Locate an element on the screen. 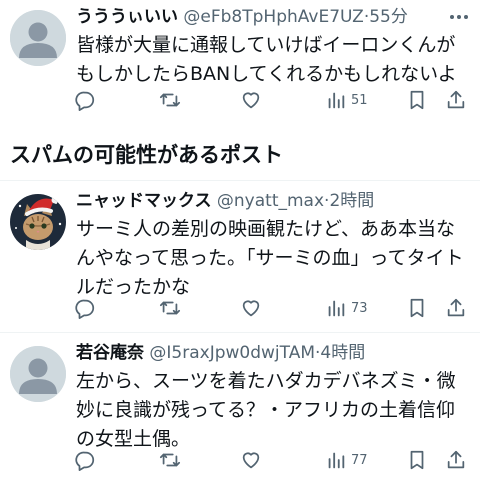 The width and height of the screenshot is (480, 483). view-count: 77 is located at coordinates (359, 460).